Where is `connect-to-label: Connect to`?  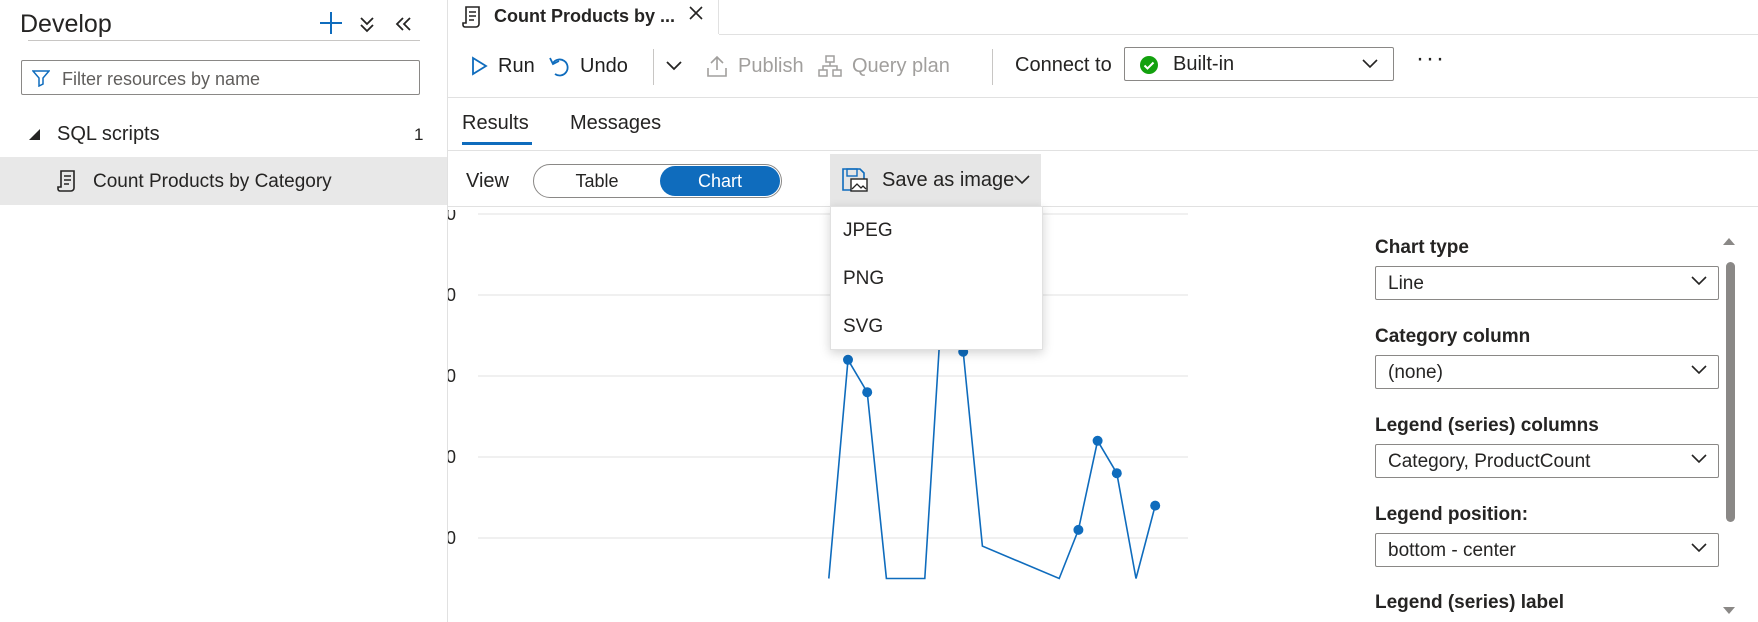 connect-to-label: Connect to is located at coordinates (1063, 65).